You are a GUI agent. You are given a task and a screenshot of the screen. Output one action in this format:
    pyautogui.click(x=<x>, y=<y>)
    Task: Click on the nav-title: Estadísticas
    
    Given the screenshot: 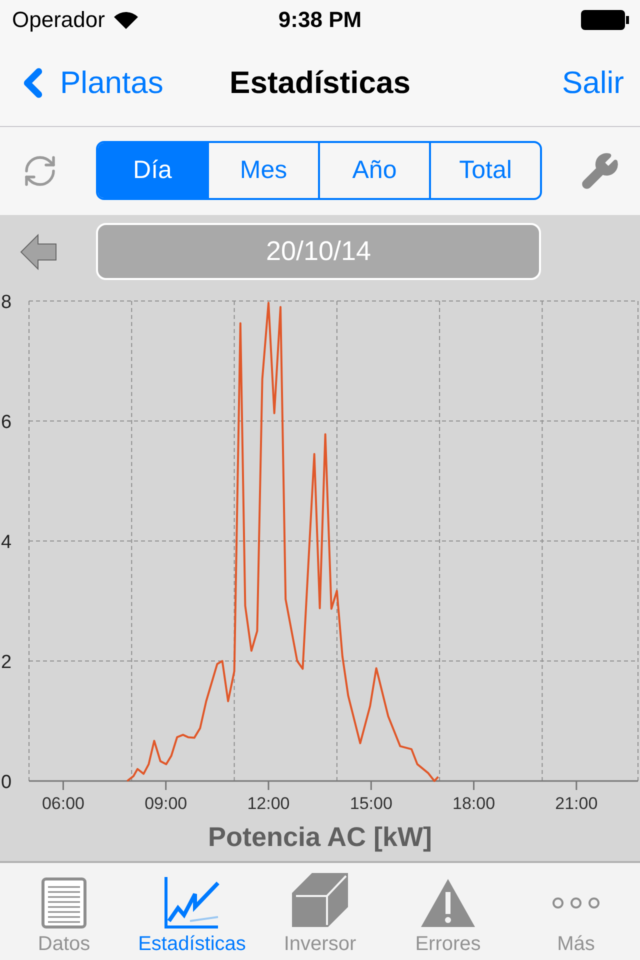 What is the action you would take?
    pyautogui.click(x=320, y=82)
    